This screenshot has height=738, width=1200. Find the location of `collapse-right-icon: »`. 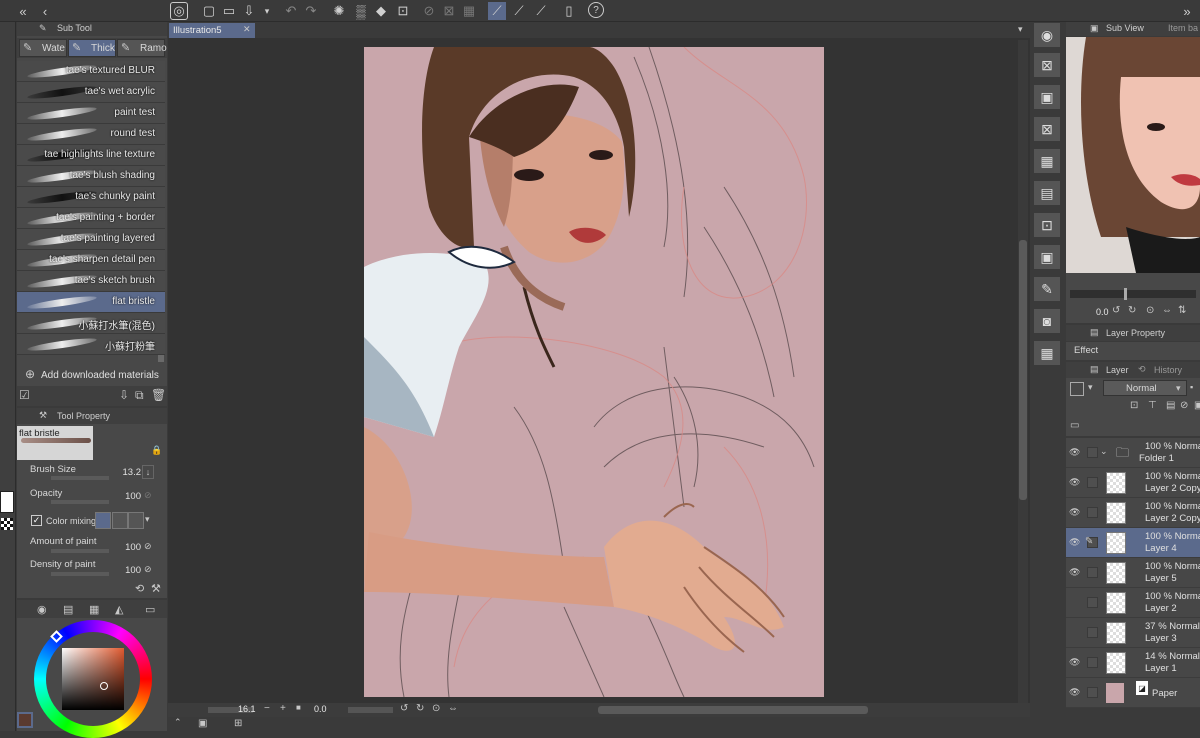

collapse-right-icon: » is located at coordinates (1187, 11).